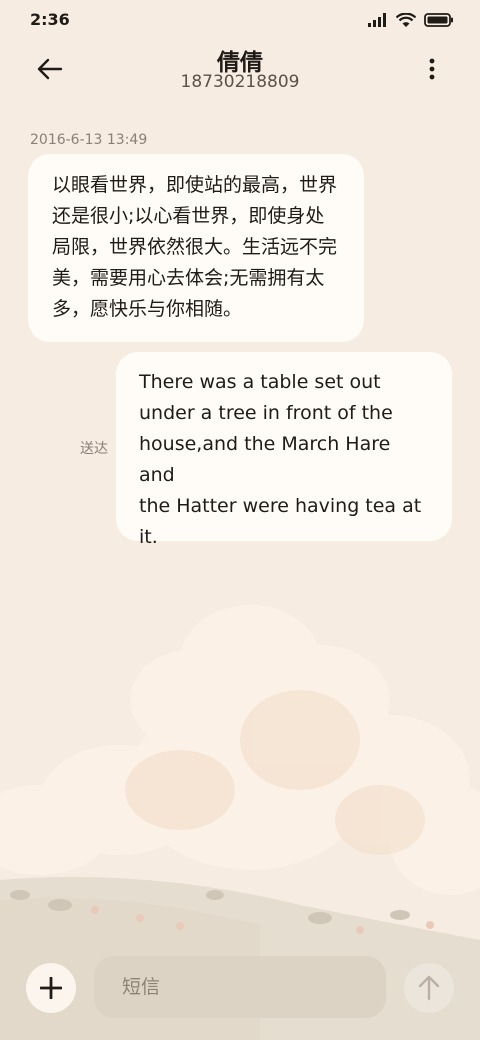 The image size is (480, 1040). I want to click on more-vertical-icon, so click(432, 69).